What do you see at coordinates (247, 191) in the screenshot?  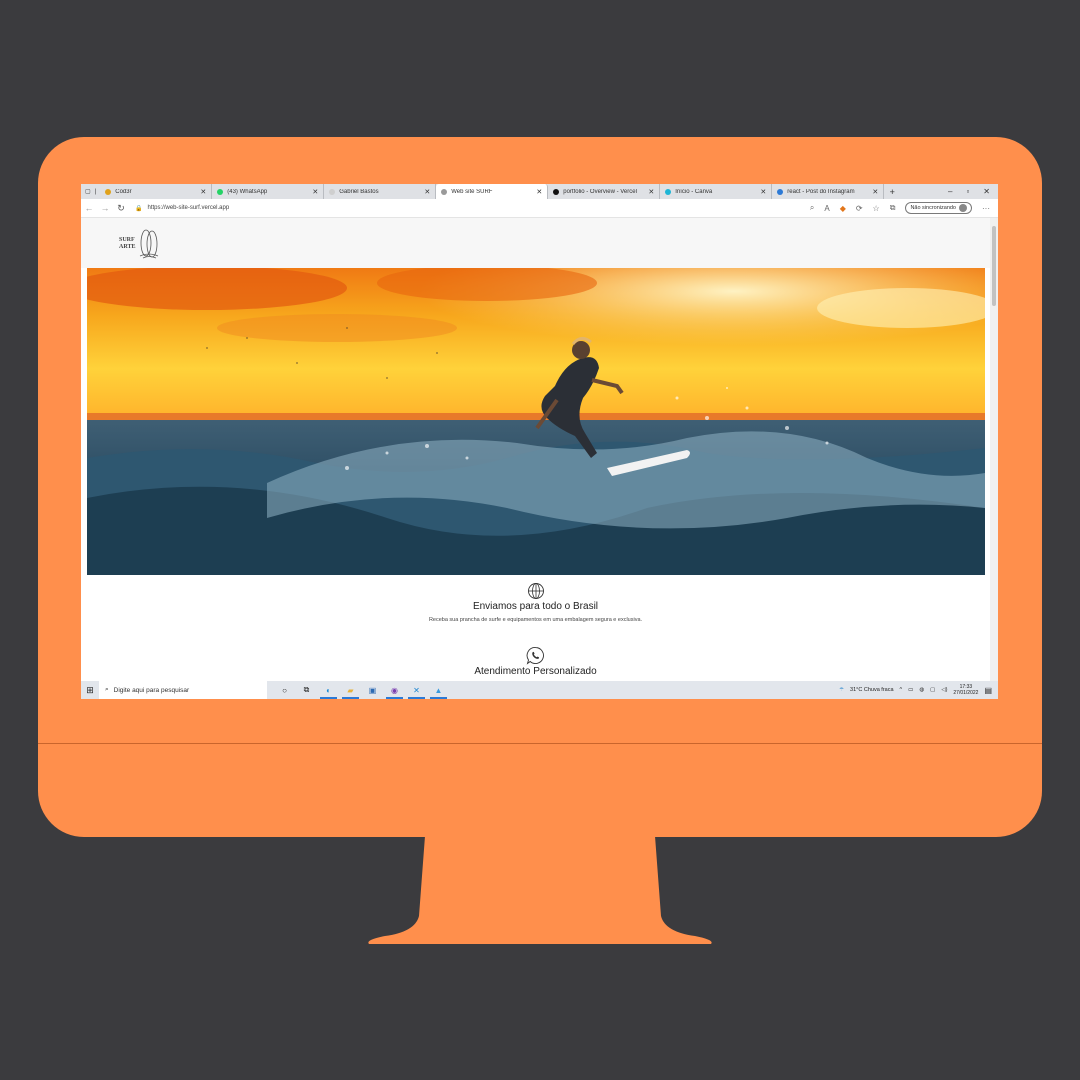 I see `tab-label: (43) WhatsApp` at bounding box center [247, 191].